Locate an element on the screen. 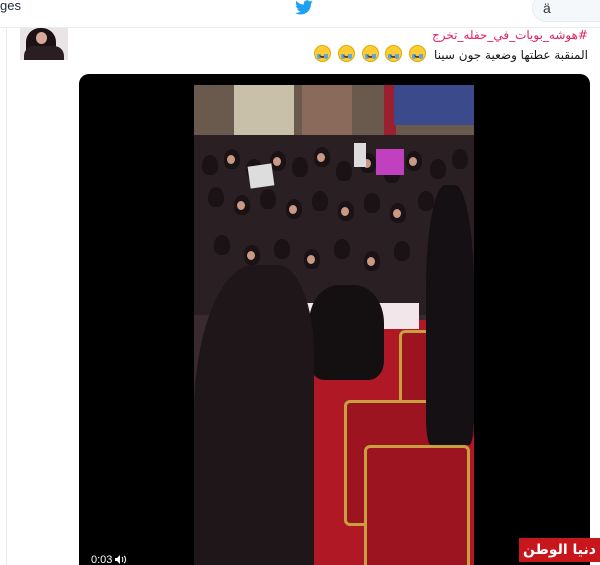  timecode-text: 0:03 is located at coordinates (102, 559).